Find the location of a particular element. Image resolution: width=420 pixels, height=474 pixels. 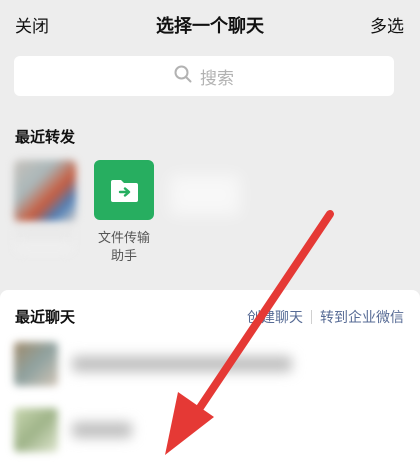

search-icon is located at coordinates (183, 76).